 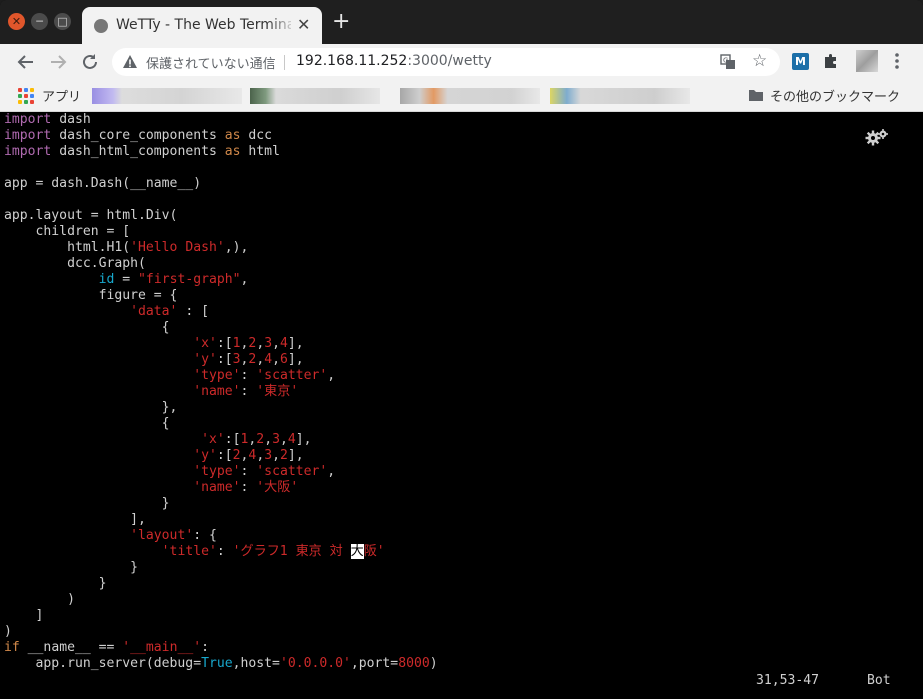 I want to click on tab-close-icon: ✕, so click(x=303, y=25).